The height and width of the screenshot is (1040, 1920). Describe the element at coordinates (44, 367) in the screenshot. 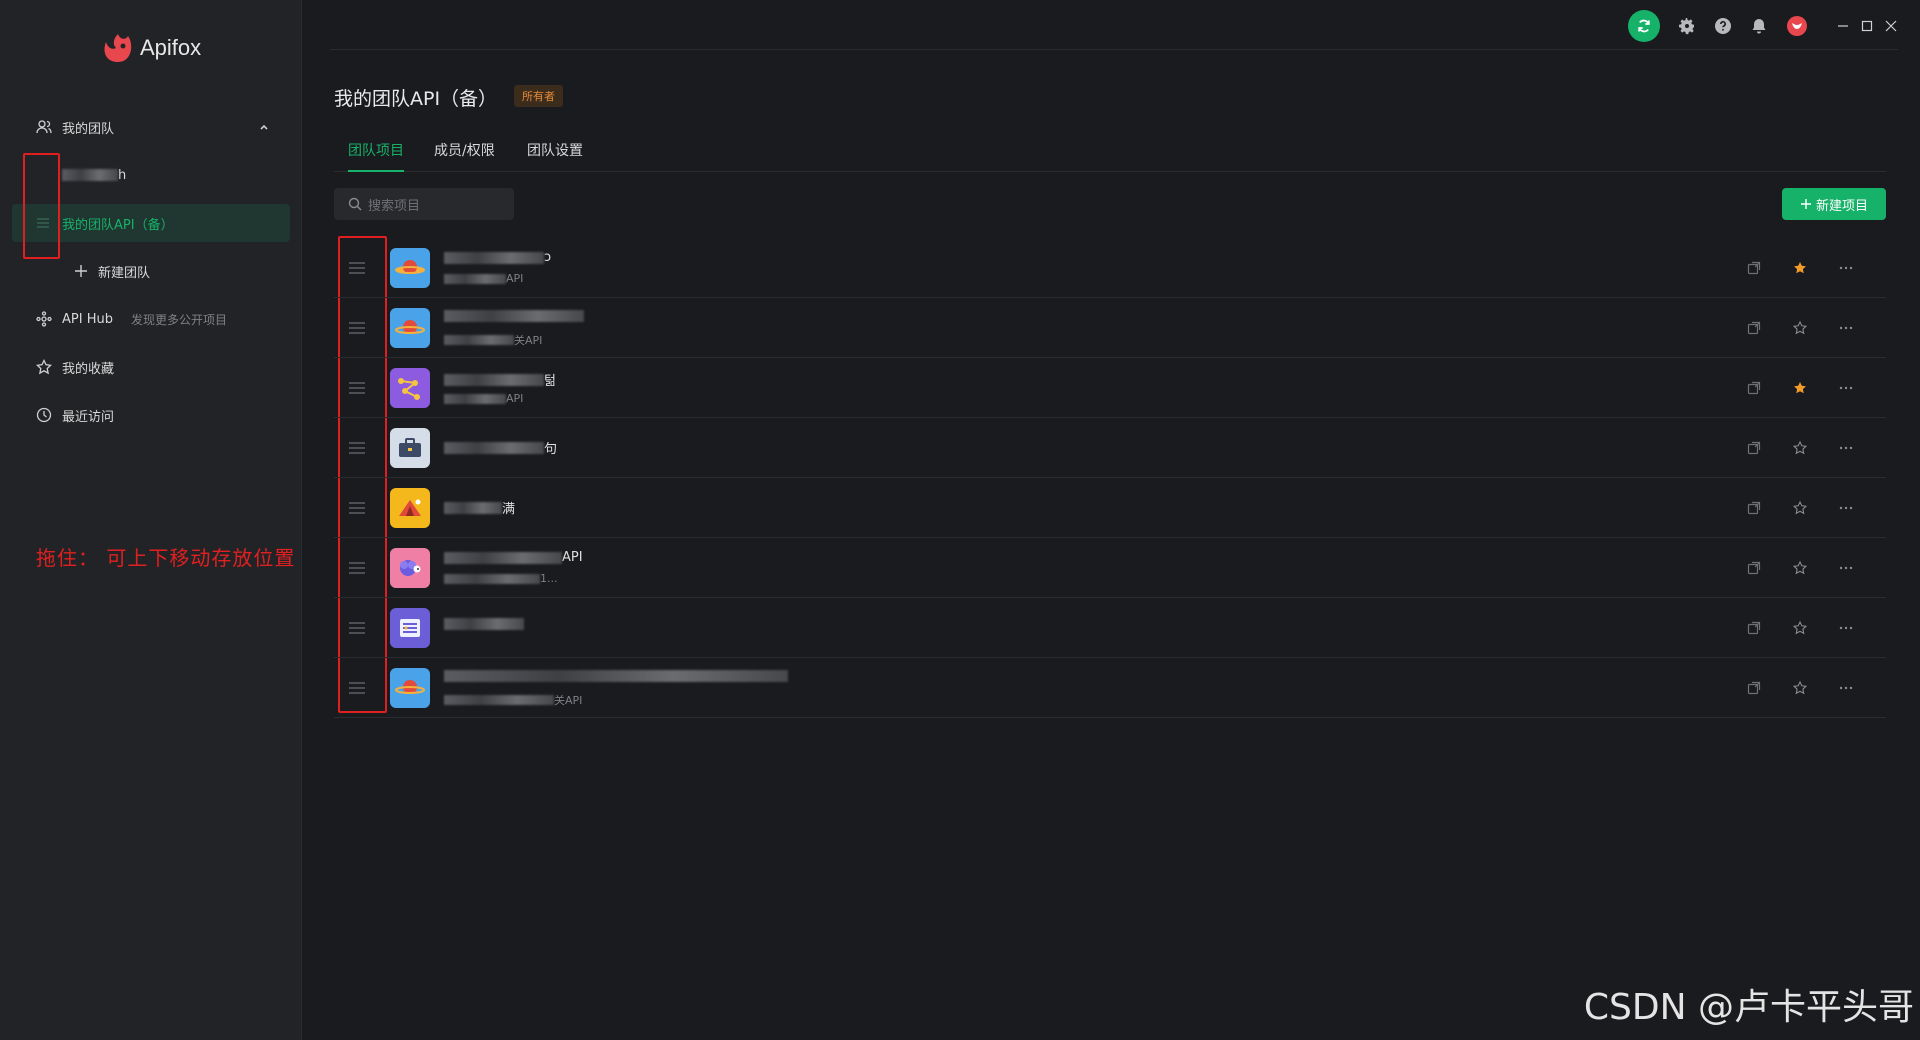

I see `star-icon` at that location.